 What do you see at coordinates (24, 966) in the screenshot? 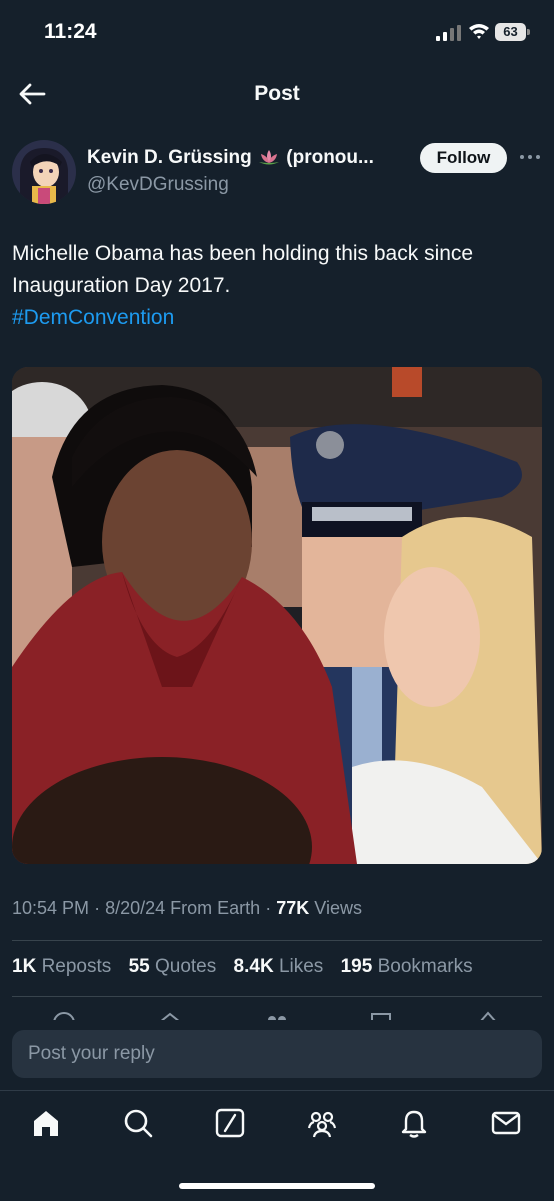
I see `reposts-count: 1K` at bounding box center [24, 966].